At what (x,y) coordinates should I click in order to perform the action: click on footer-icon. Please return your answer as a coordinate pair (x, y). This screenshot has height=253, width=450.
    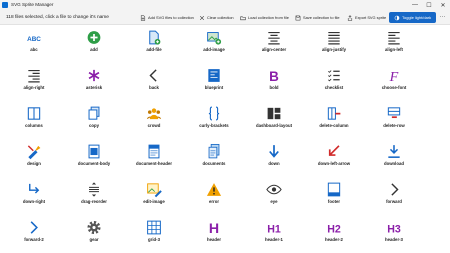
    Looking at the image, I should click on (334, 189).